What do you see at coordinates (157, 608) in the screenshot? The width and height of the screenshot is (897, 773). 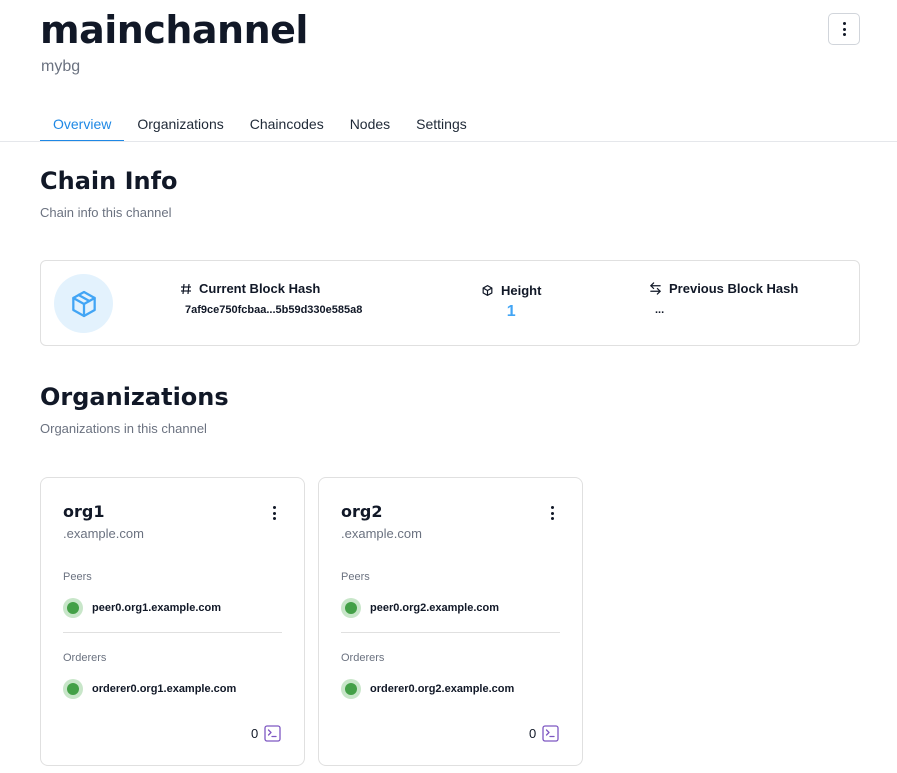 I see `peer-name: peer0.org1.example.com` at bounding box center [157, 608].